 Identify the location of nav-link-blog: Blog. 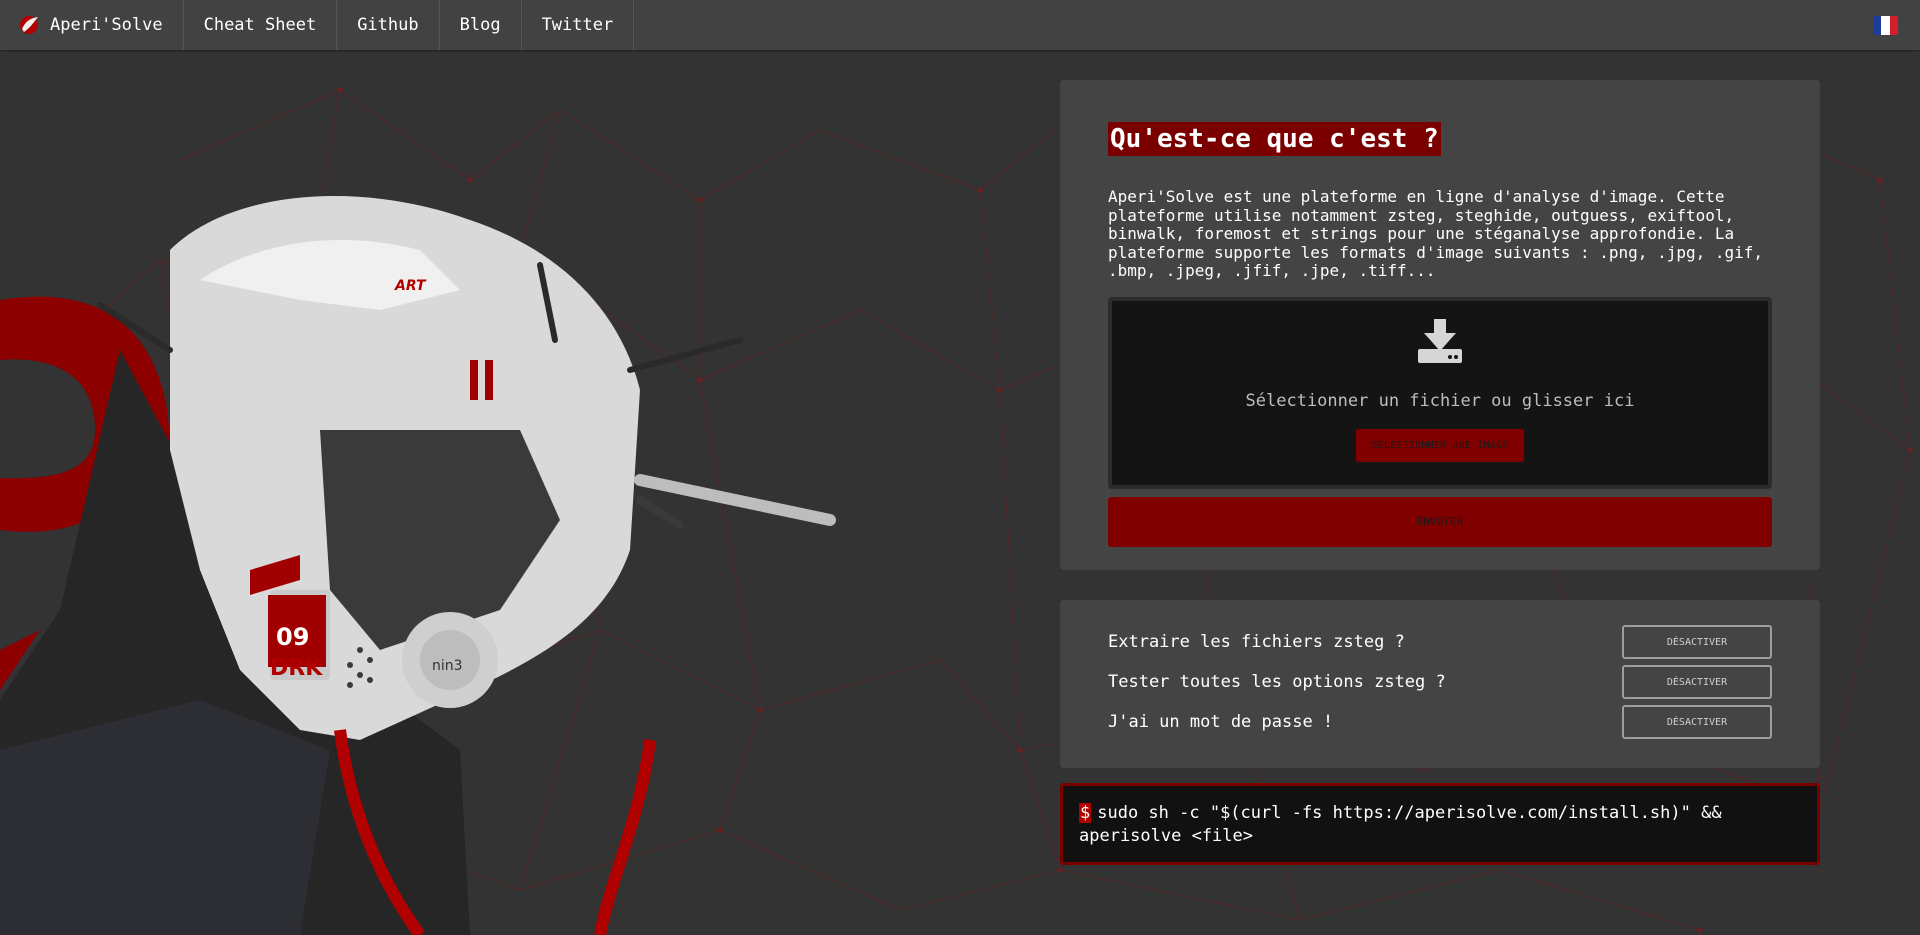
(481, 25).